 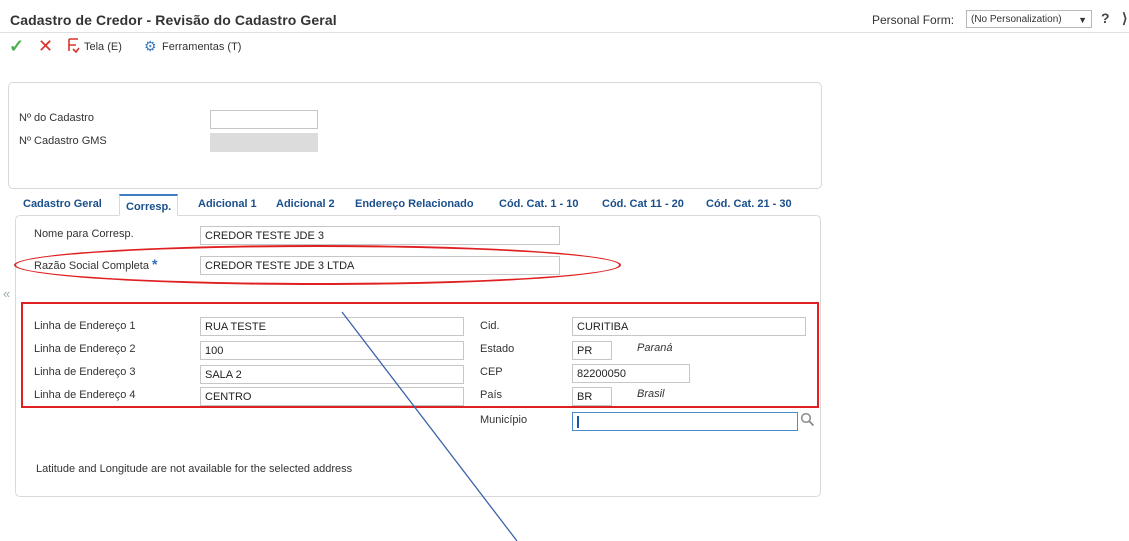 What do you see at coordinates (63, 141) in the screenshot?
I see `gms-label: Nº Cadastro GMS` at bounding box center [63, 141].